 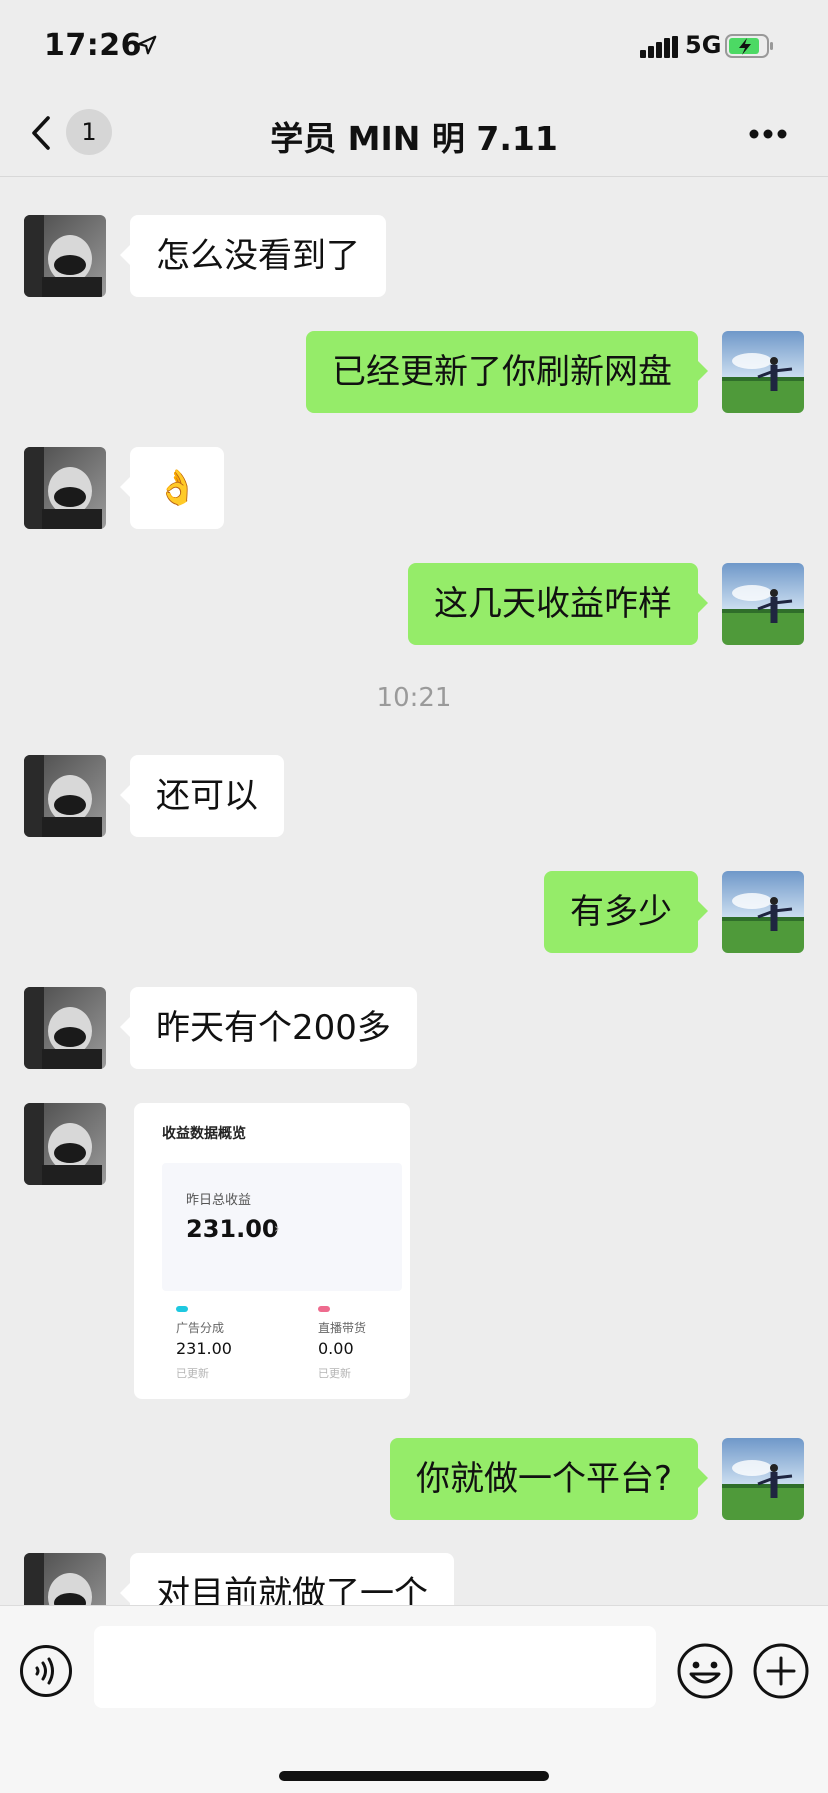 I want to click on chat-title: 学员 MIN 明 7.11, so click(x=414, y=138).